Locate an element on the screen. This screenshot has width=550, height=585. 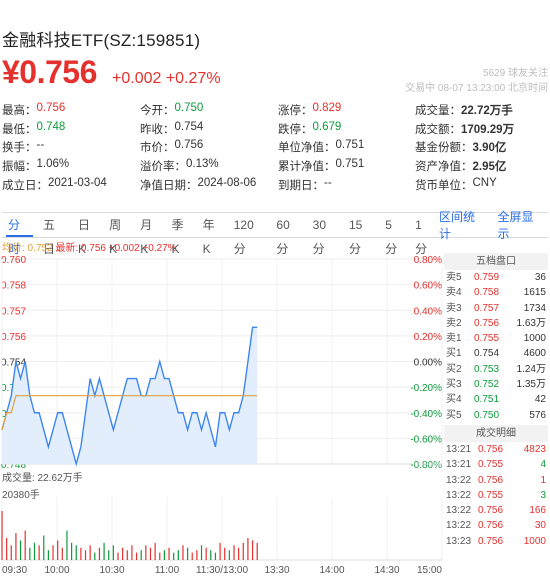
stat-item: 成立日： 2021-03-04 is located at coordinates (71, 185).